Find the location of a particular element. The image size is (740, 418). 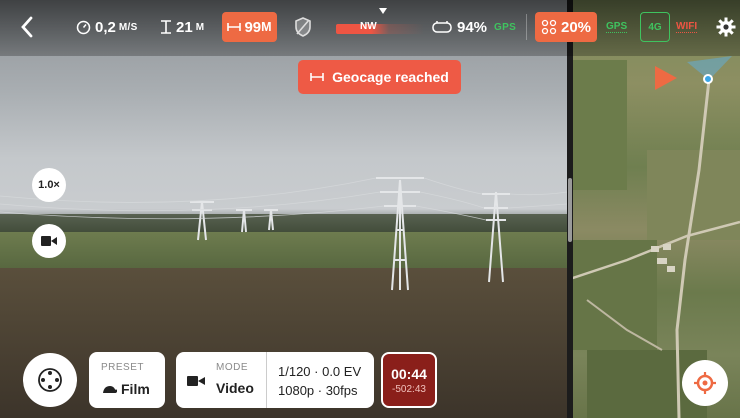

preset-value: Film is located at coordinates (135, 389).